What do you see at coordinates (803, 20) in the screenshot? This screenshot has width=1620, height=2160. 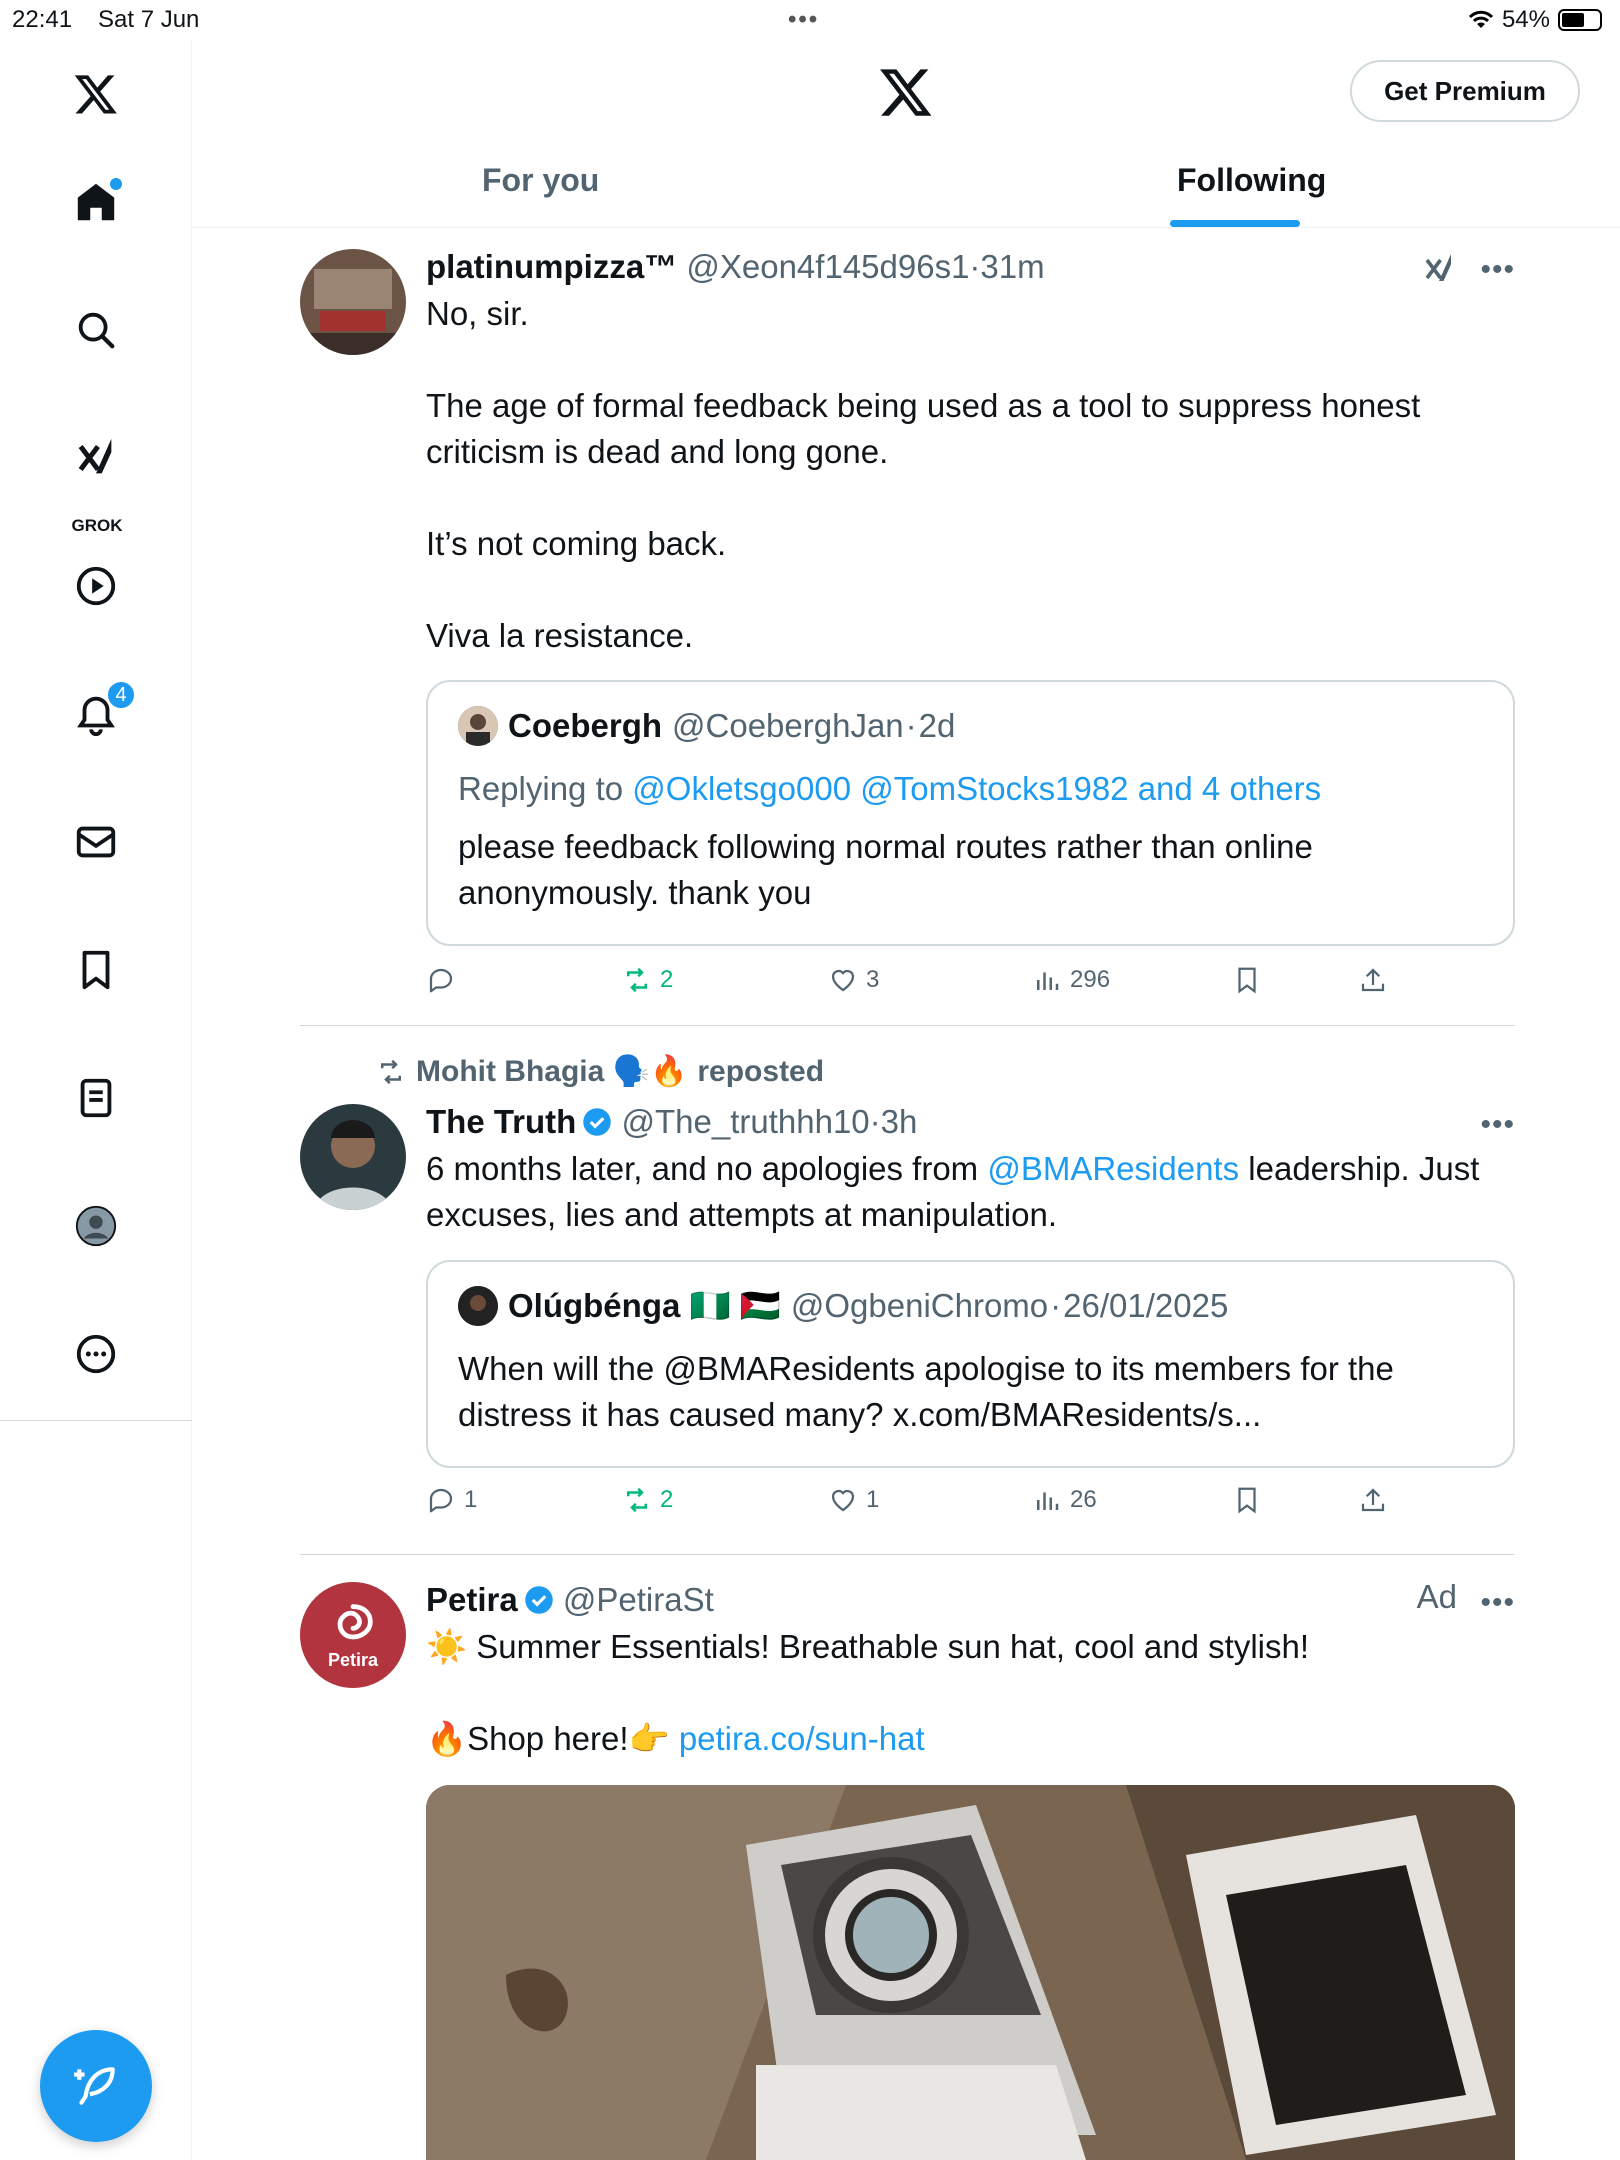 I see `multitask-dots-icon: •••` at bounding box center [803, 20].